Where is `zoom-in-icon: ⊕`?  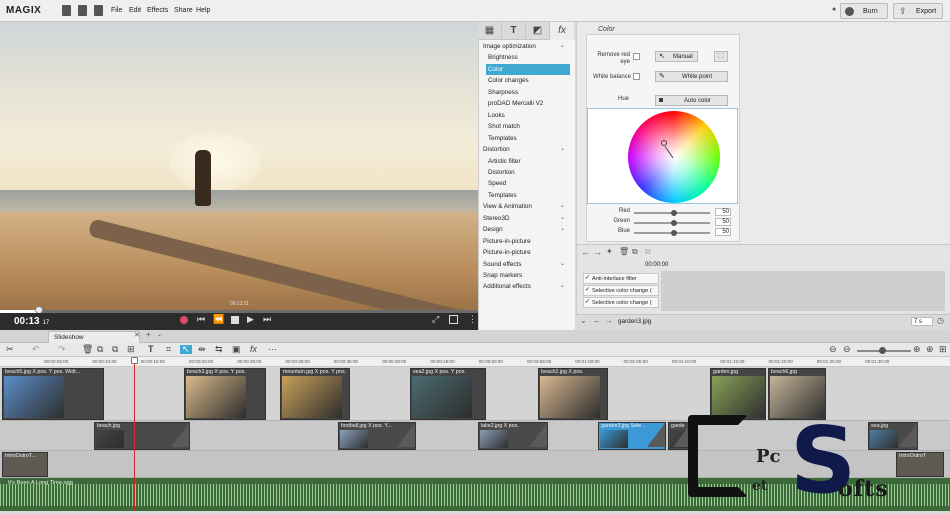
zoom-in-icon: ⊕ is located at coordinates (917, 349).